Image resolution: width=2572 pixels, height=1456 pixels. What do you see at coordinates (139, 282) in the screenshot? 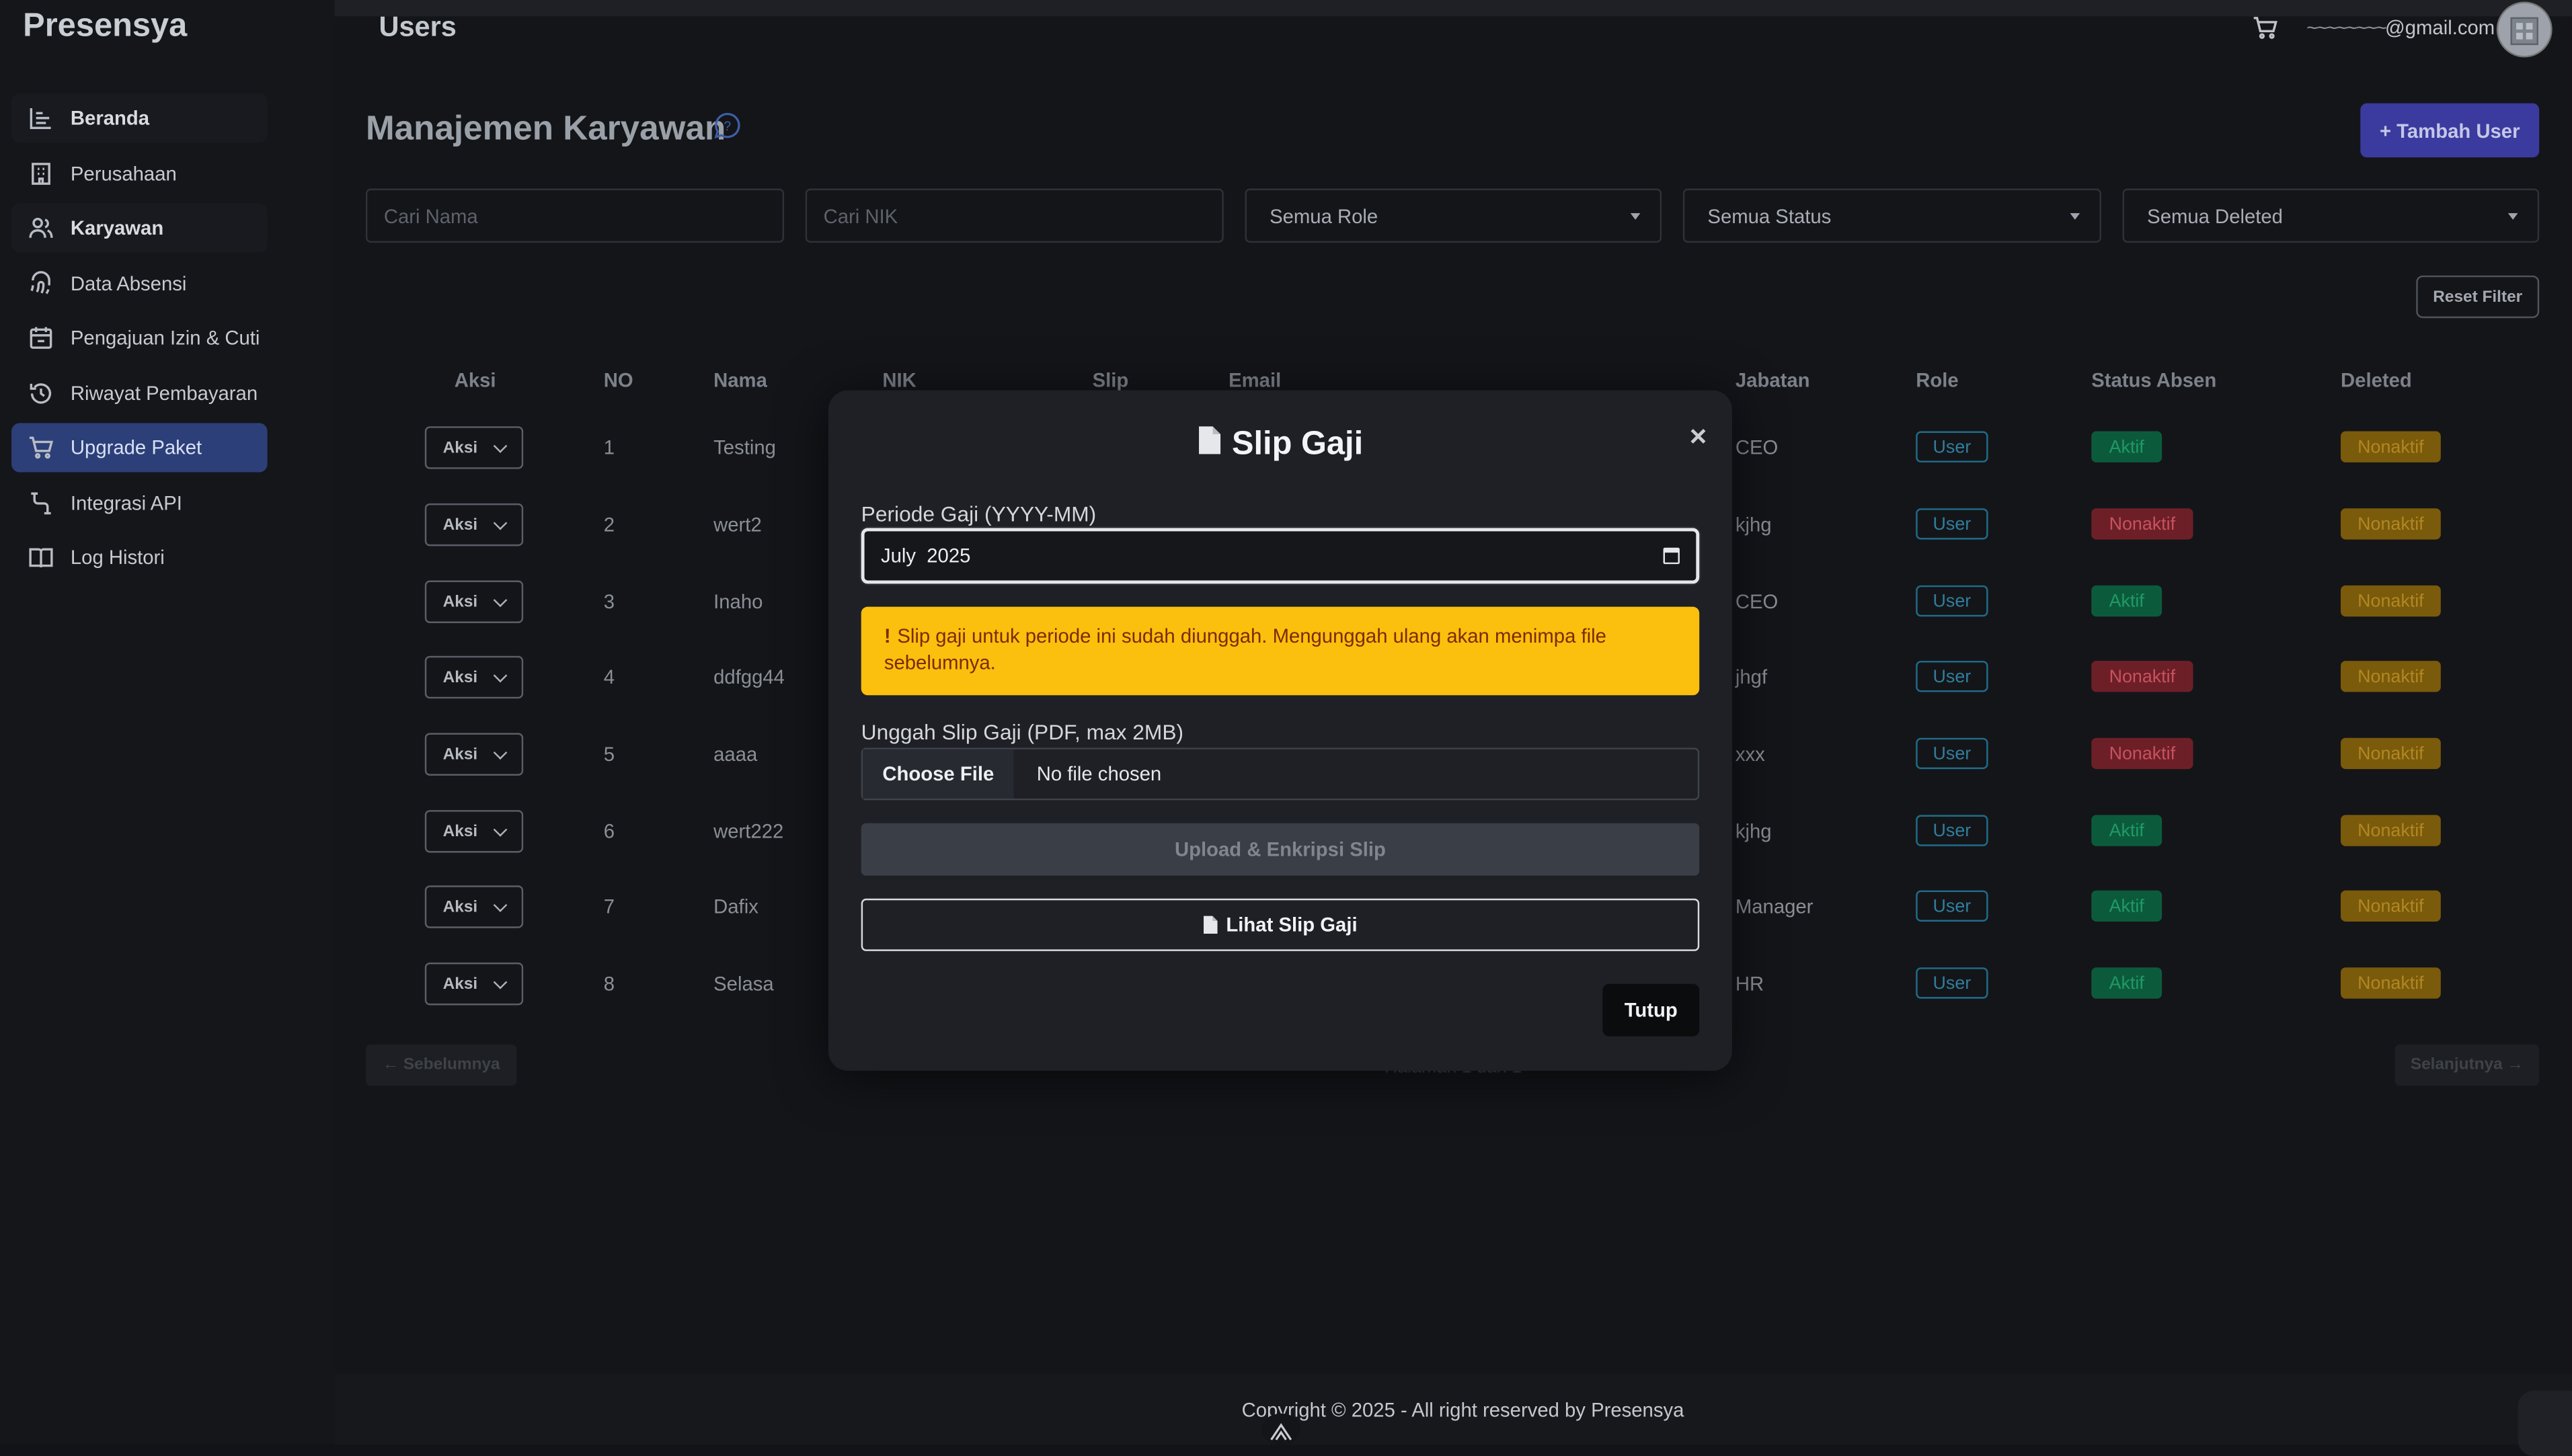
I see `sidebar-item-data-absensi: Data Absensi` at bounding box center [139, 282].